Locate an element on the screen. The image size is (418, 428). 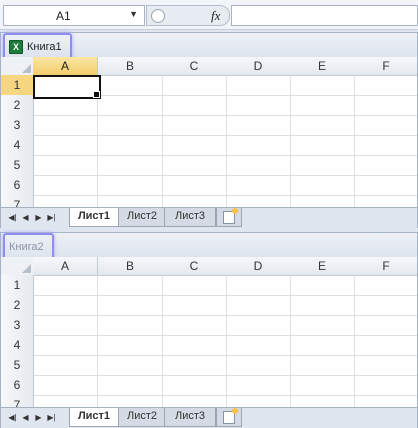
name-box: A1 ▼ is located at coordinates (74, 15).